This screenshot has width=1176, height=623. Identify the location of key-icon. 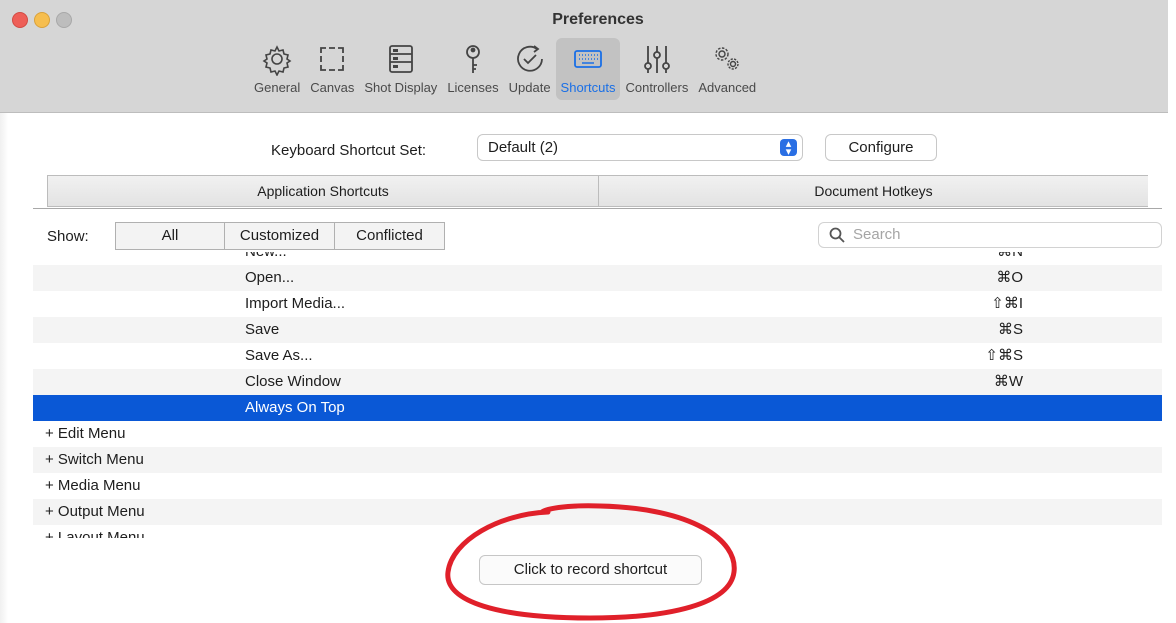
(473, 59).